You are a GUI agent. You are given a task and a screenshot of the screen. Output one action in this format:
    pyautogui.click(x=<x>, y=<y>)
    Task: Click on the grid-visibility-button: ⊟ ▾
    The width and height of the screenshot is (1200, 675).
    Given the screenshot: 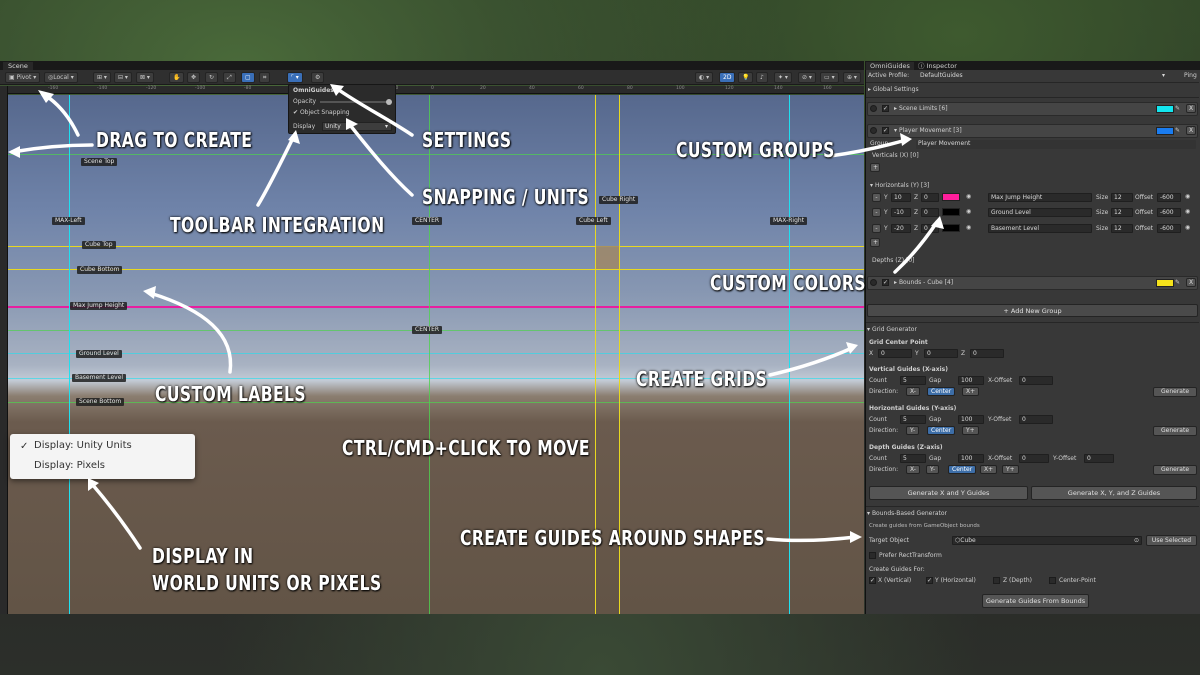 What is the action you would take?
    pyautogui.click(x=123, y=77)
    